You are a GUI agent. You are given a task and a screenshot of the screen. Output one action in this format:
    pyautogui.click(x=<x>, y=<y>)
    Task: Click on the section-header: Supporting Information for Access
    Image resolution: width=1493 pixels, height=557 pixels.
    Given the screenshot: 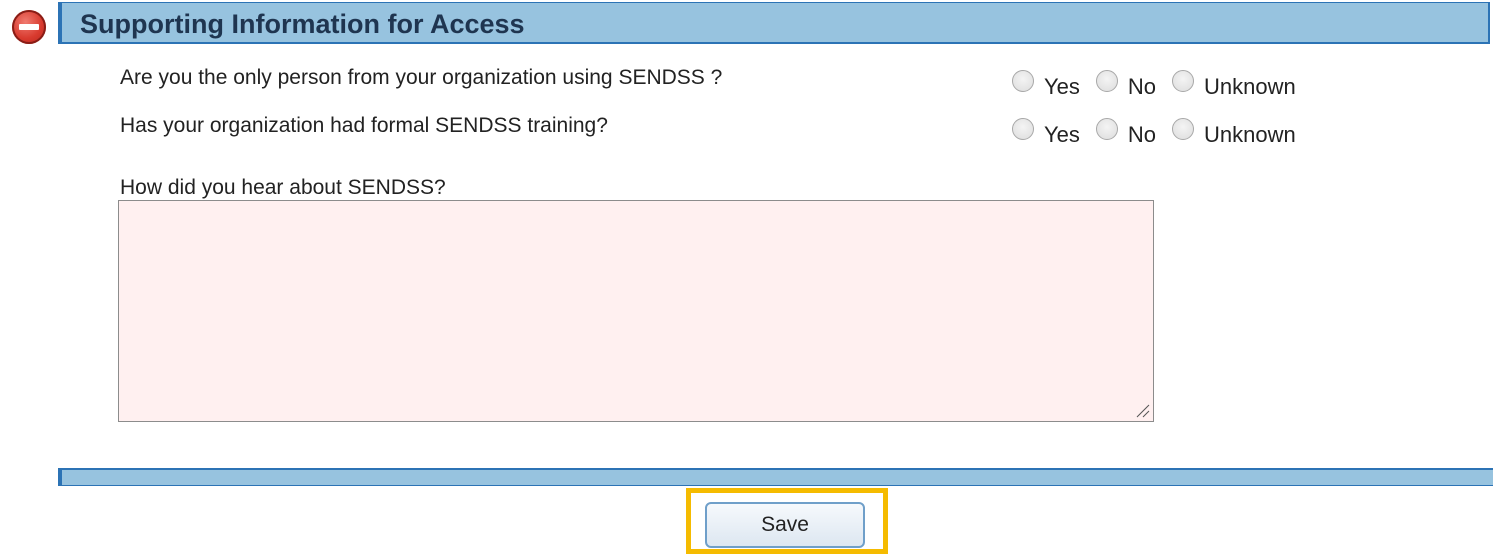 What is the action you would take?
    pyautogui.click(x=774, y=23)
    